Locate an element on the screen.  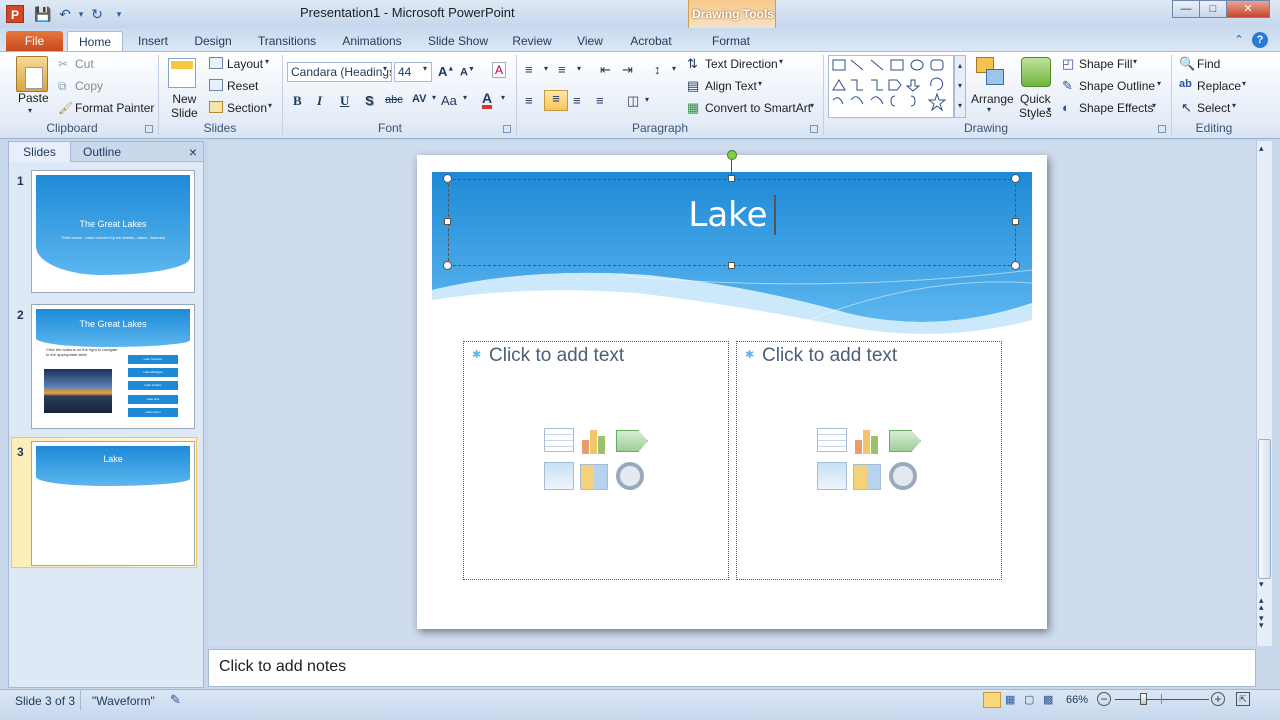
font-name-dropdown-icon: ▾ is located at coordinates (385, 68).